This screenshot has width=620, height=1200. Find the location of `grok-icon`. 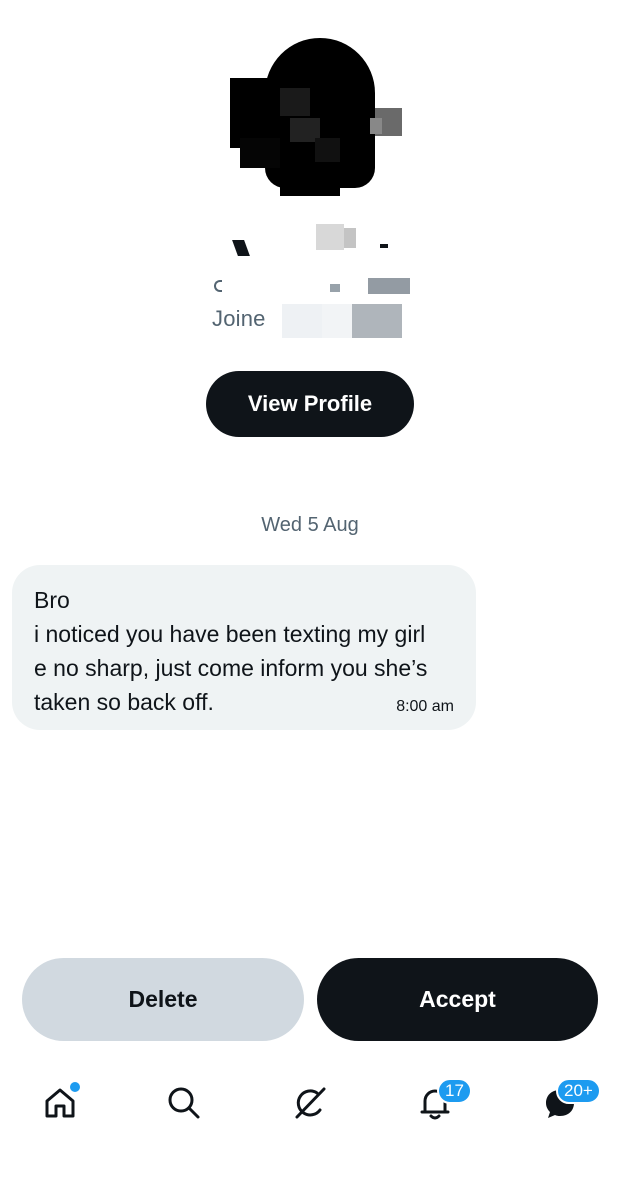

grok-icon is located at coordinates (310, 1105).